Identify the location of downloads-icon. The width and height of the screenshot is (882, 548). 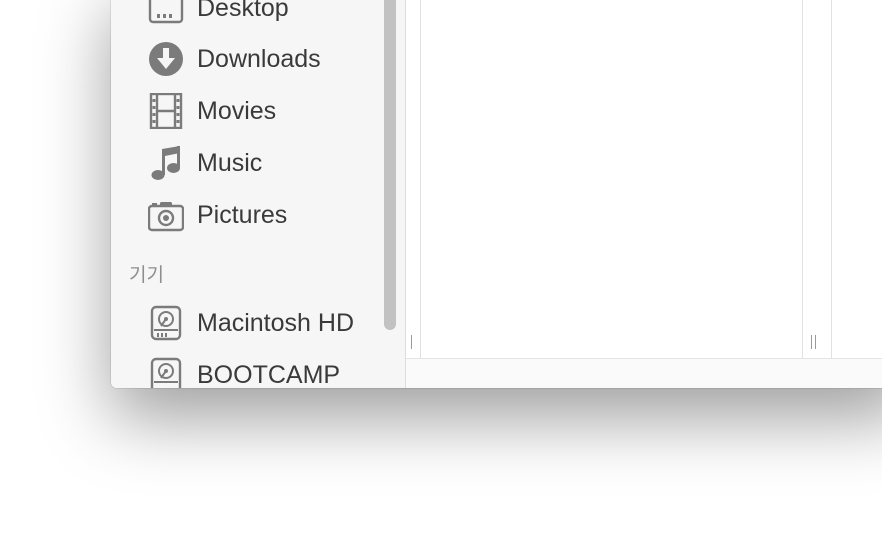
(166, 59).